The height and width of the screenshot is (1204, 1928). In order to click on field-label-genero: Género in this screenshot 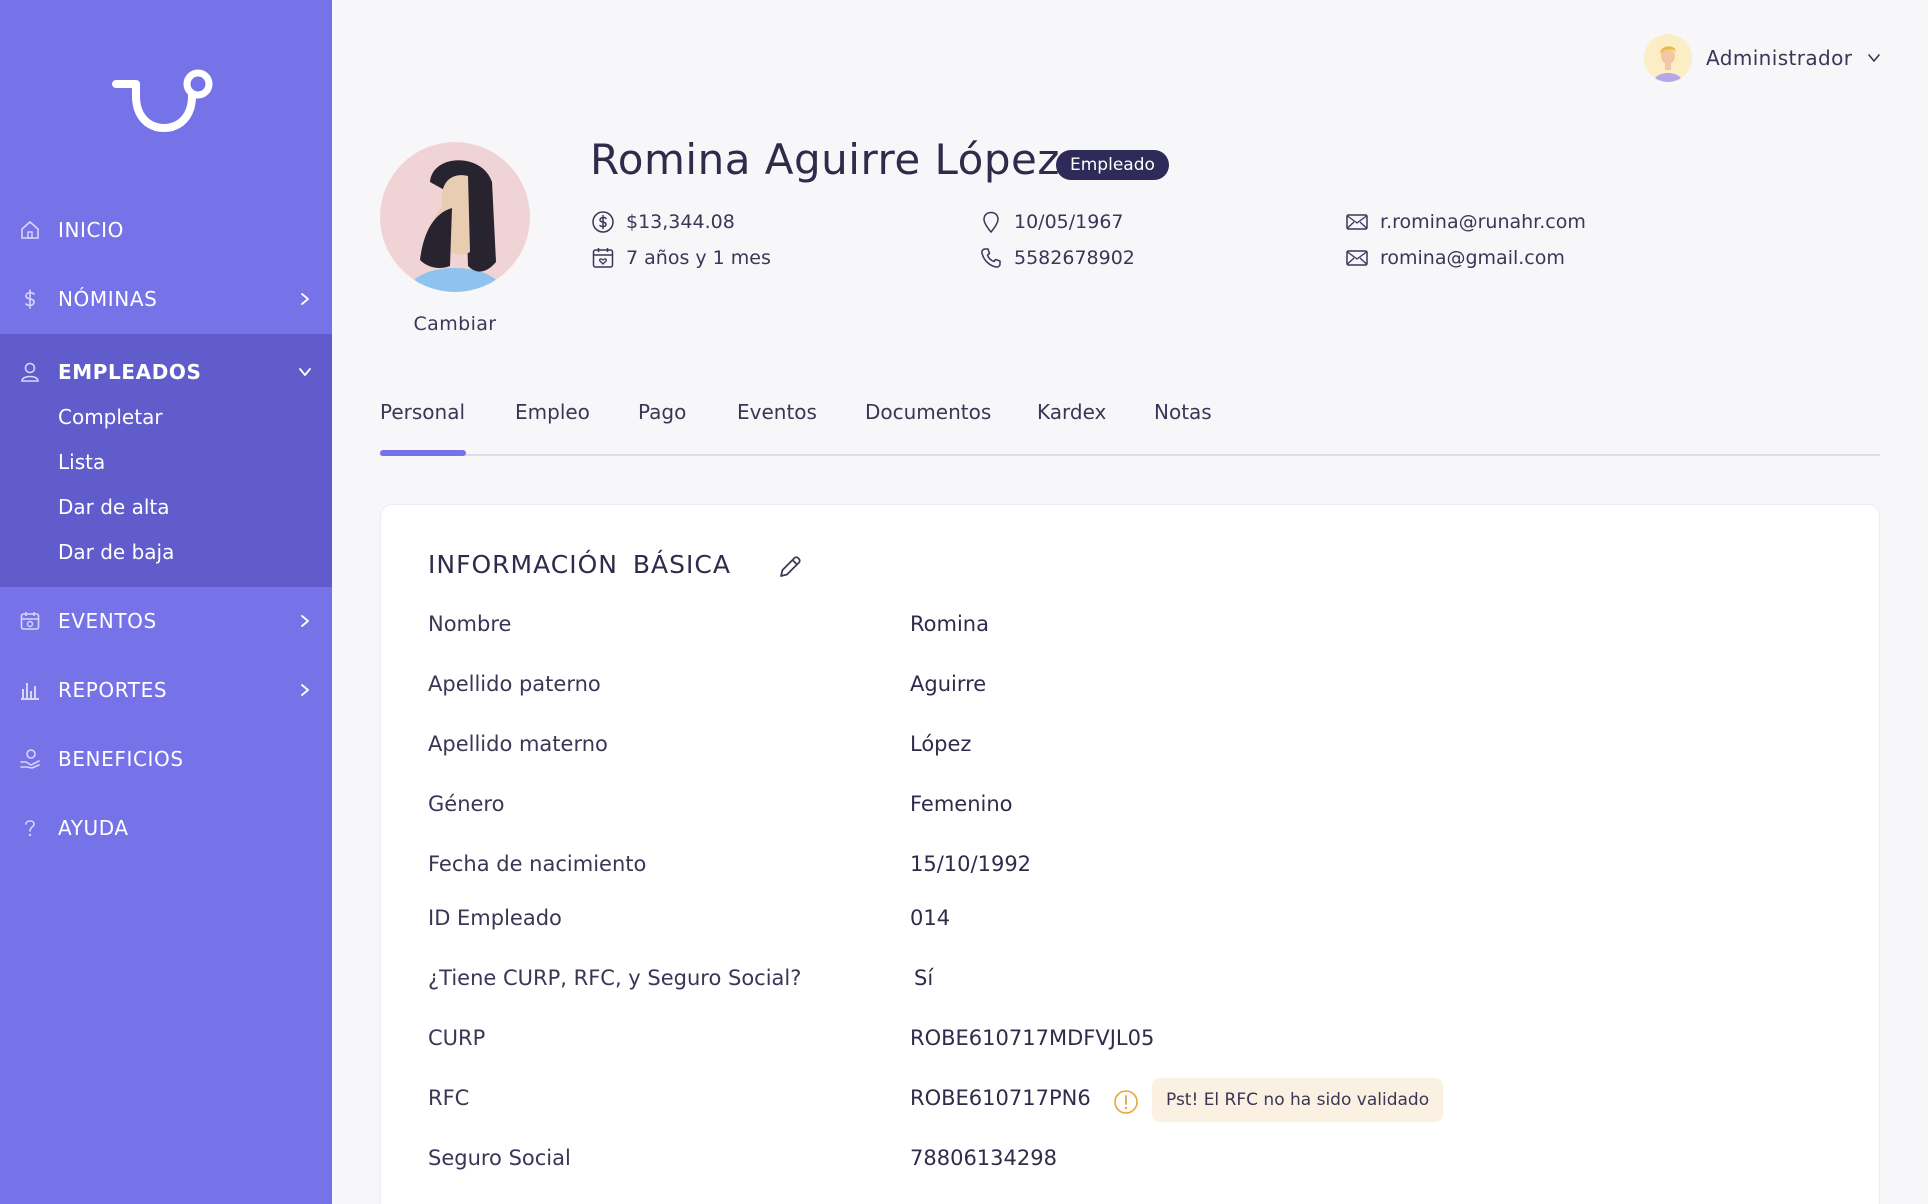, I will do `click(466, 804)`.